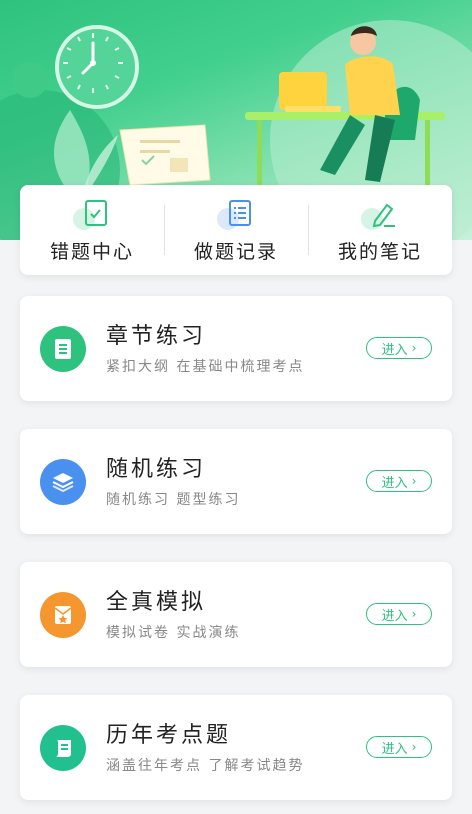 Image resolution: width=472 pixels, height=814 pixels. What do you see at coordinates (63, 349) in the screenshot?
I see `chapter-doc-icon` at bounding box center [63, 349].